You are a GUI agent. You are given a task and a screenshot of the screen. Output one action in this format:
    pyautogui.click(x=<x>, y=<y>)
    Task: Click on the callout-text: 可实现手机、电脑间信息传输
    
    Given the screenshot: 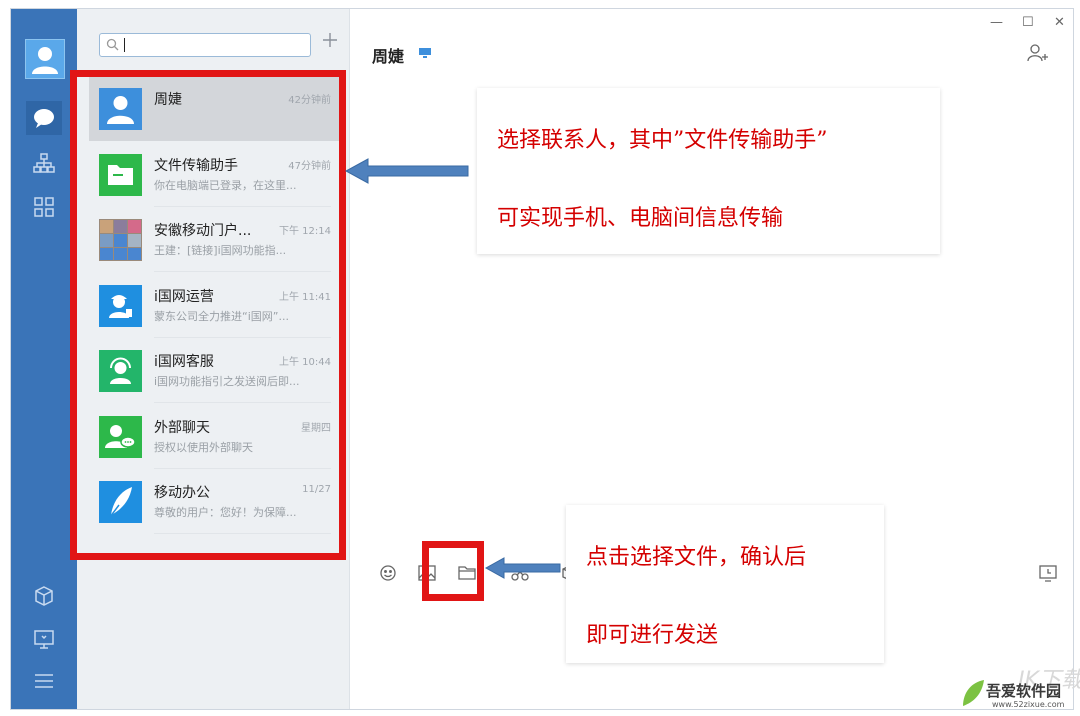 What is the action you would take?
    pyautogui.click(x=640, y=218)
    